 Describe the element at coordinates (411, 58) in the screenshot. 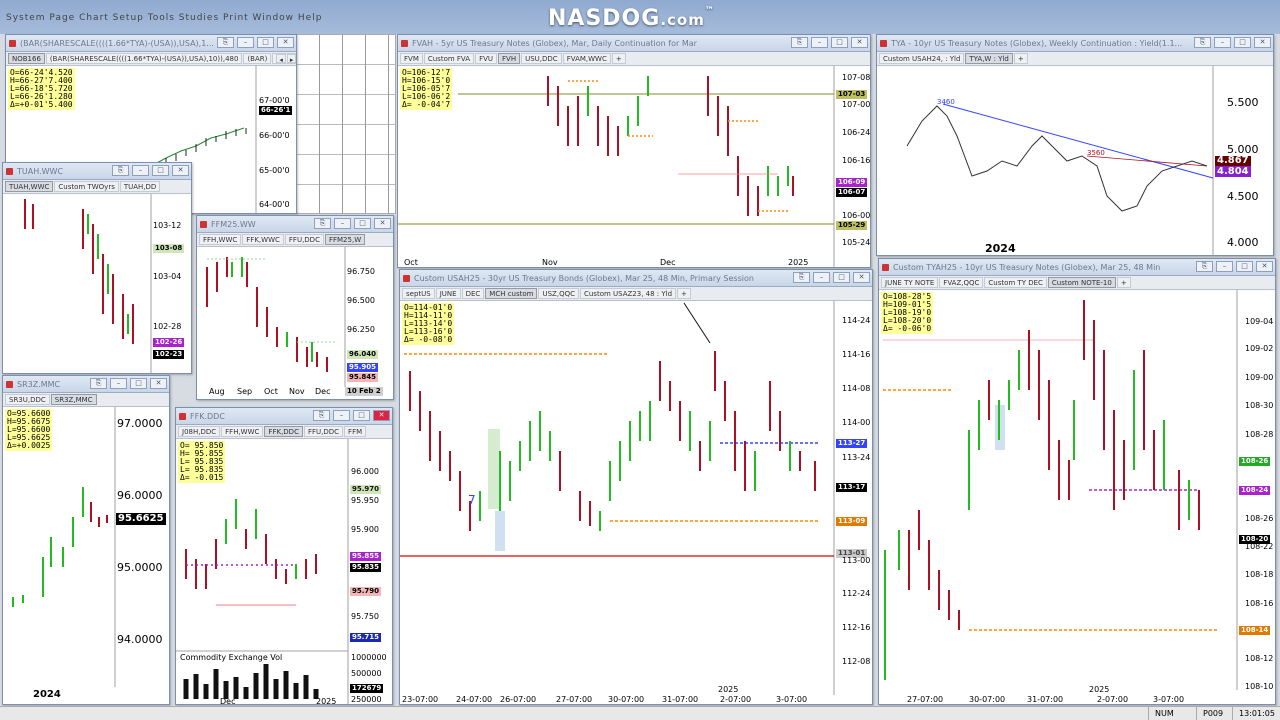

I see `tab-fvm: FVM` at that location.